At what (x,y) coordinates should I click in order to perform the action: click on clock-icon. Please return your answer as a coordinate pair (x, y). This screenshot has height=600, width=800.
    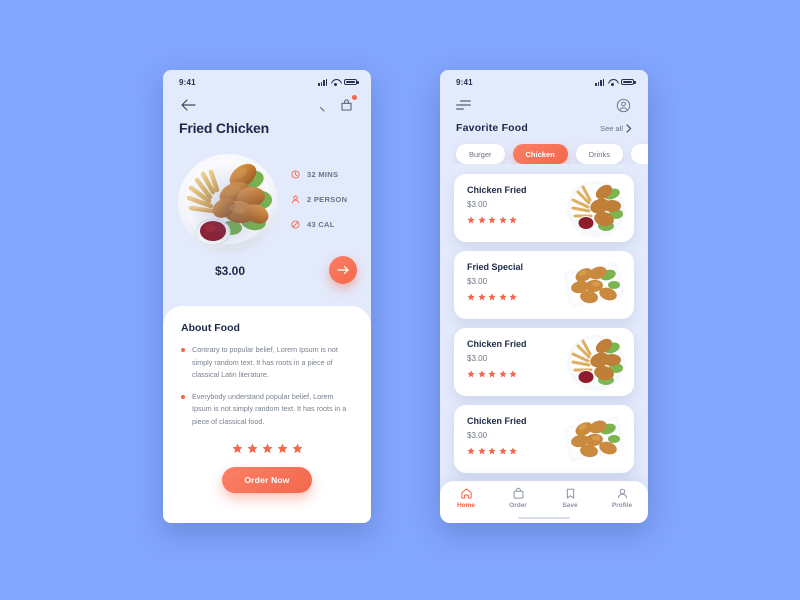
    Looking at the image, I should click on (295, 174).